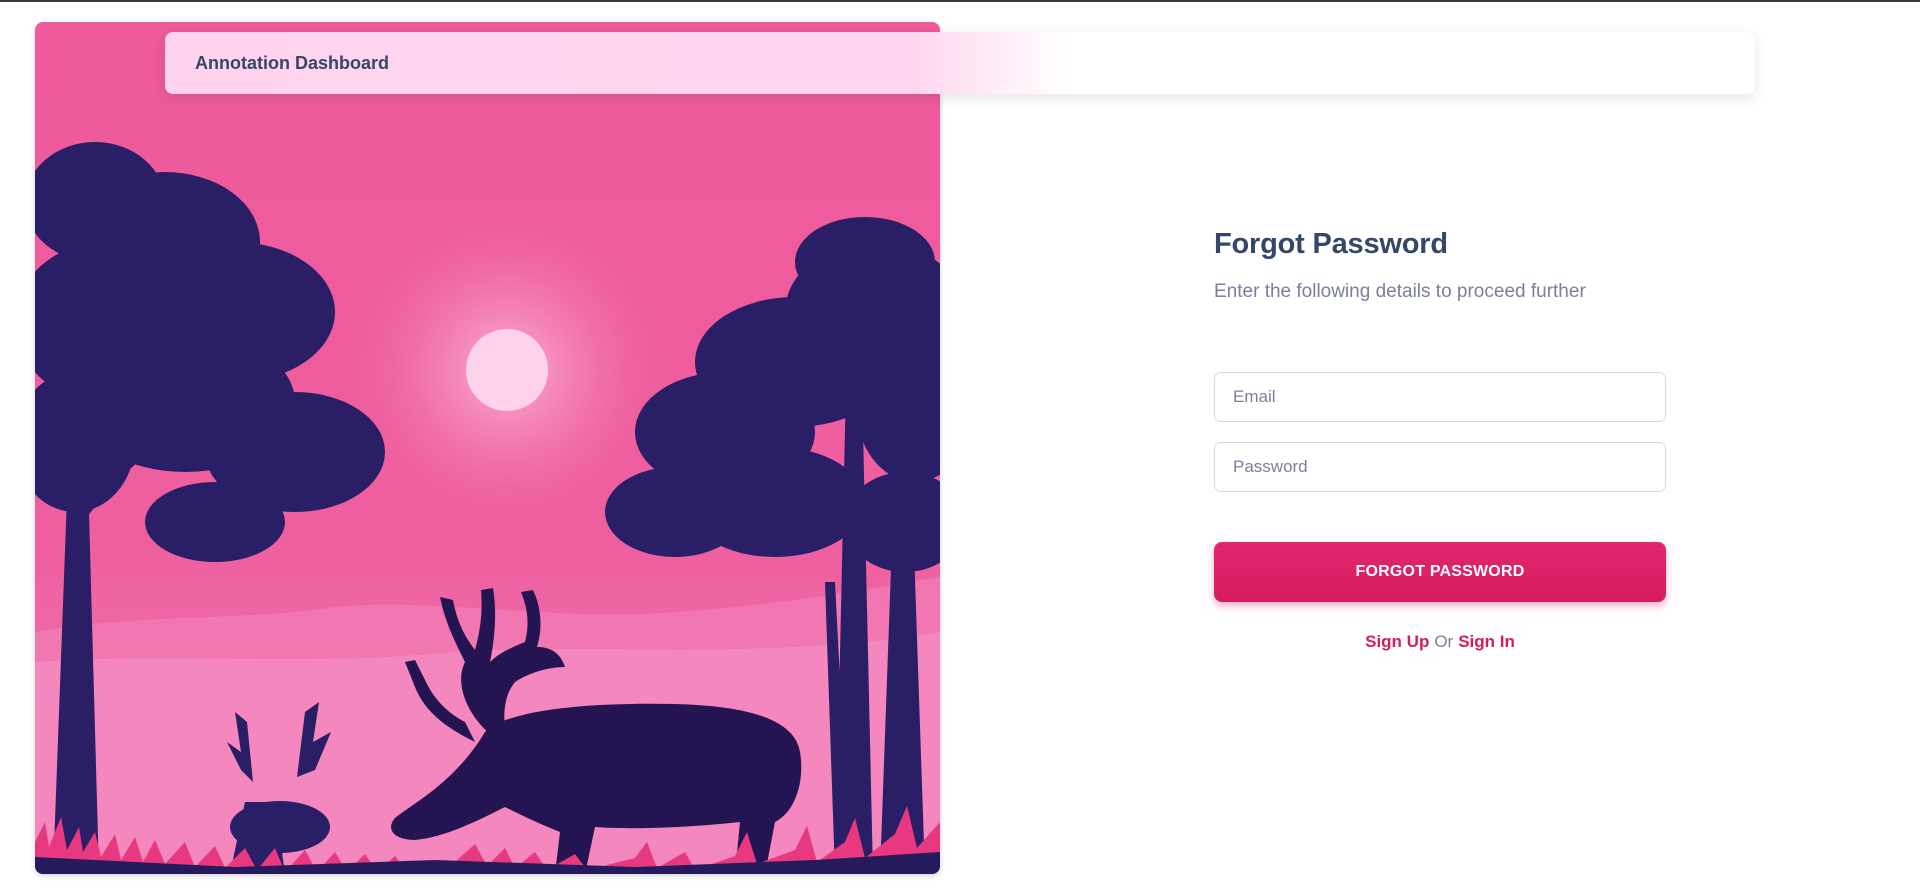 This screenshot has width=1920, height=893. I want to click on page-title: Forgot Password, so click(1331, 244).